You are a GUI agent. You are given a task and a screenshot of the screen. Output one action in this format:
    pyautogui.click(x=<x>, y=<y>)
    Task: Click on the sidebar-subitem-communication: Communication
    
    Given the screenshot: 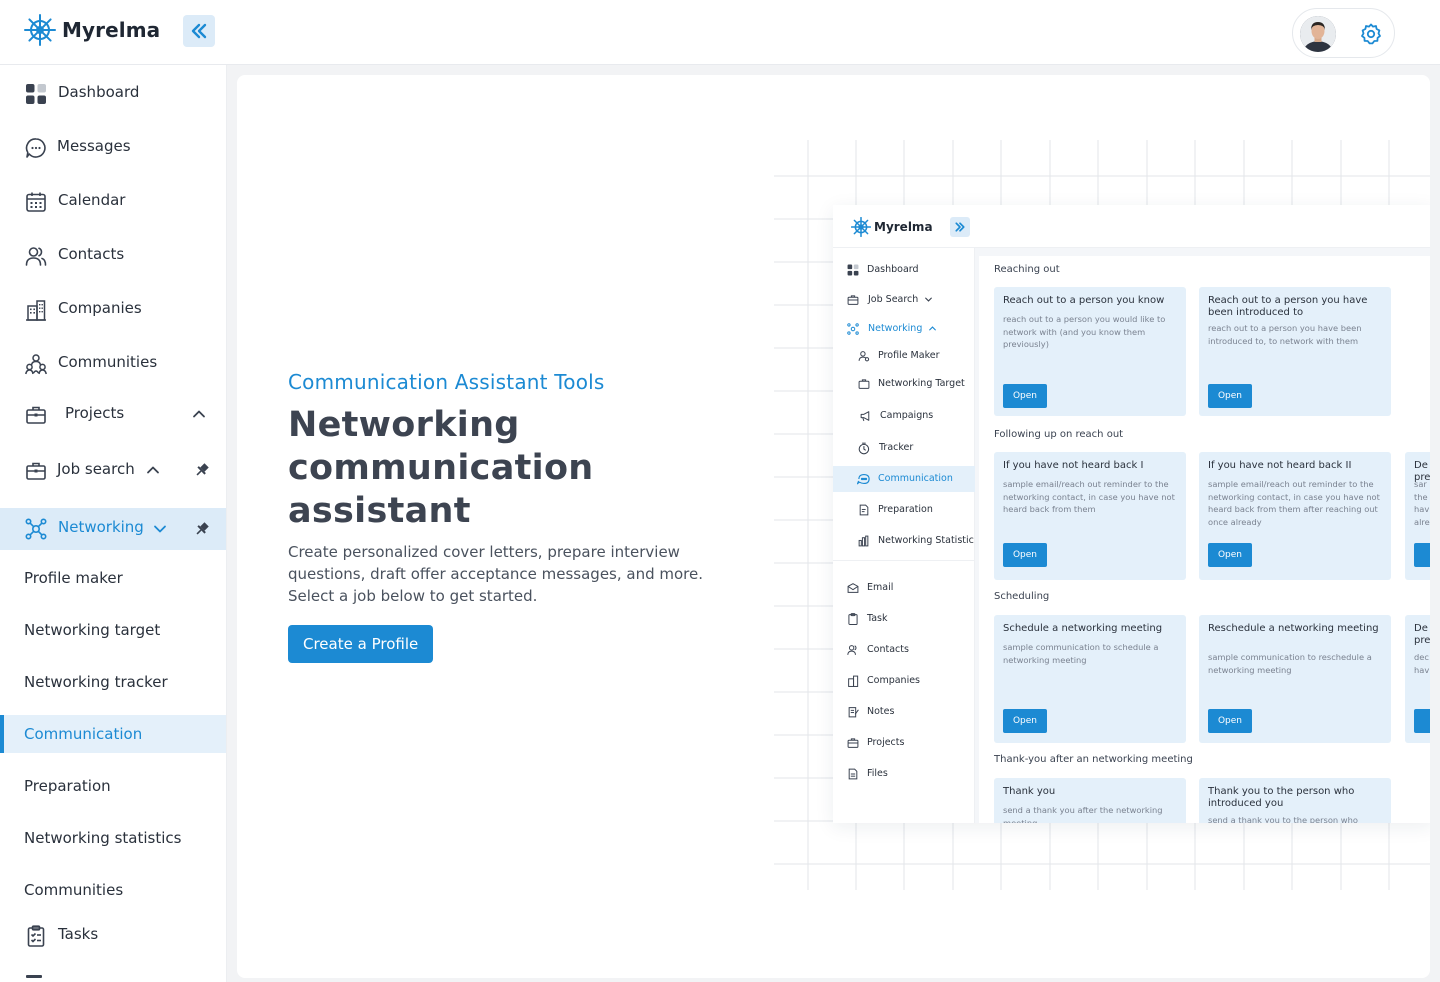 What is the action you would take?
    pyautogui.click(x=113, y=734)
    